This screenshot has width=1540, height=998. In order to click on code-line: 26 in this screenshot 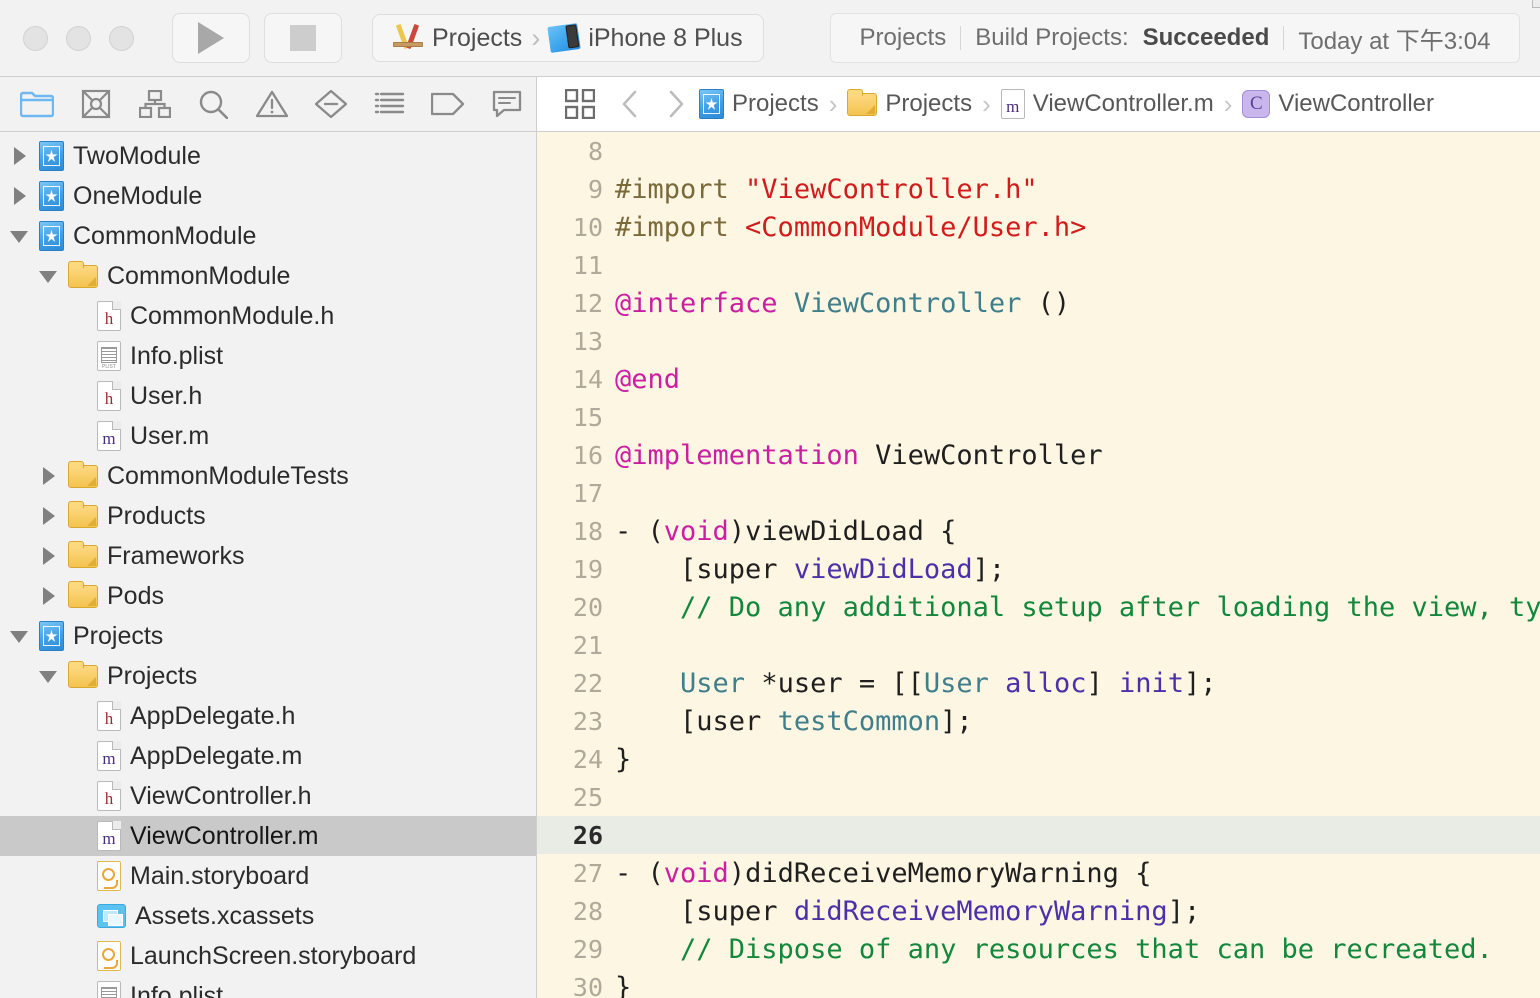, I will do `click(1038, 835)`.